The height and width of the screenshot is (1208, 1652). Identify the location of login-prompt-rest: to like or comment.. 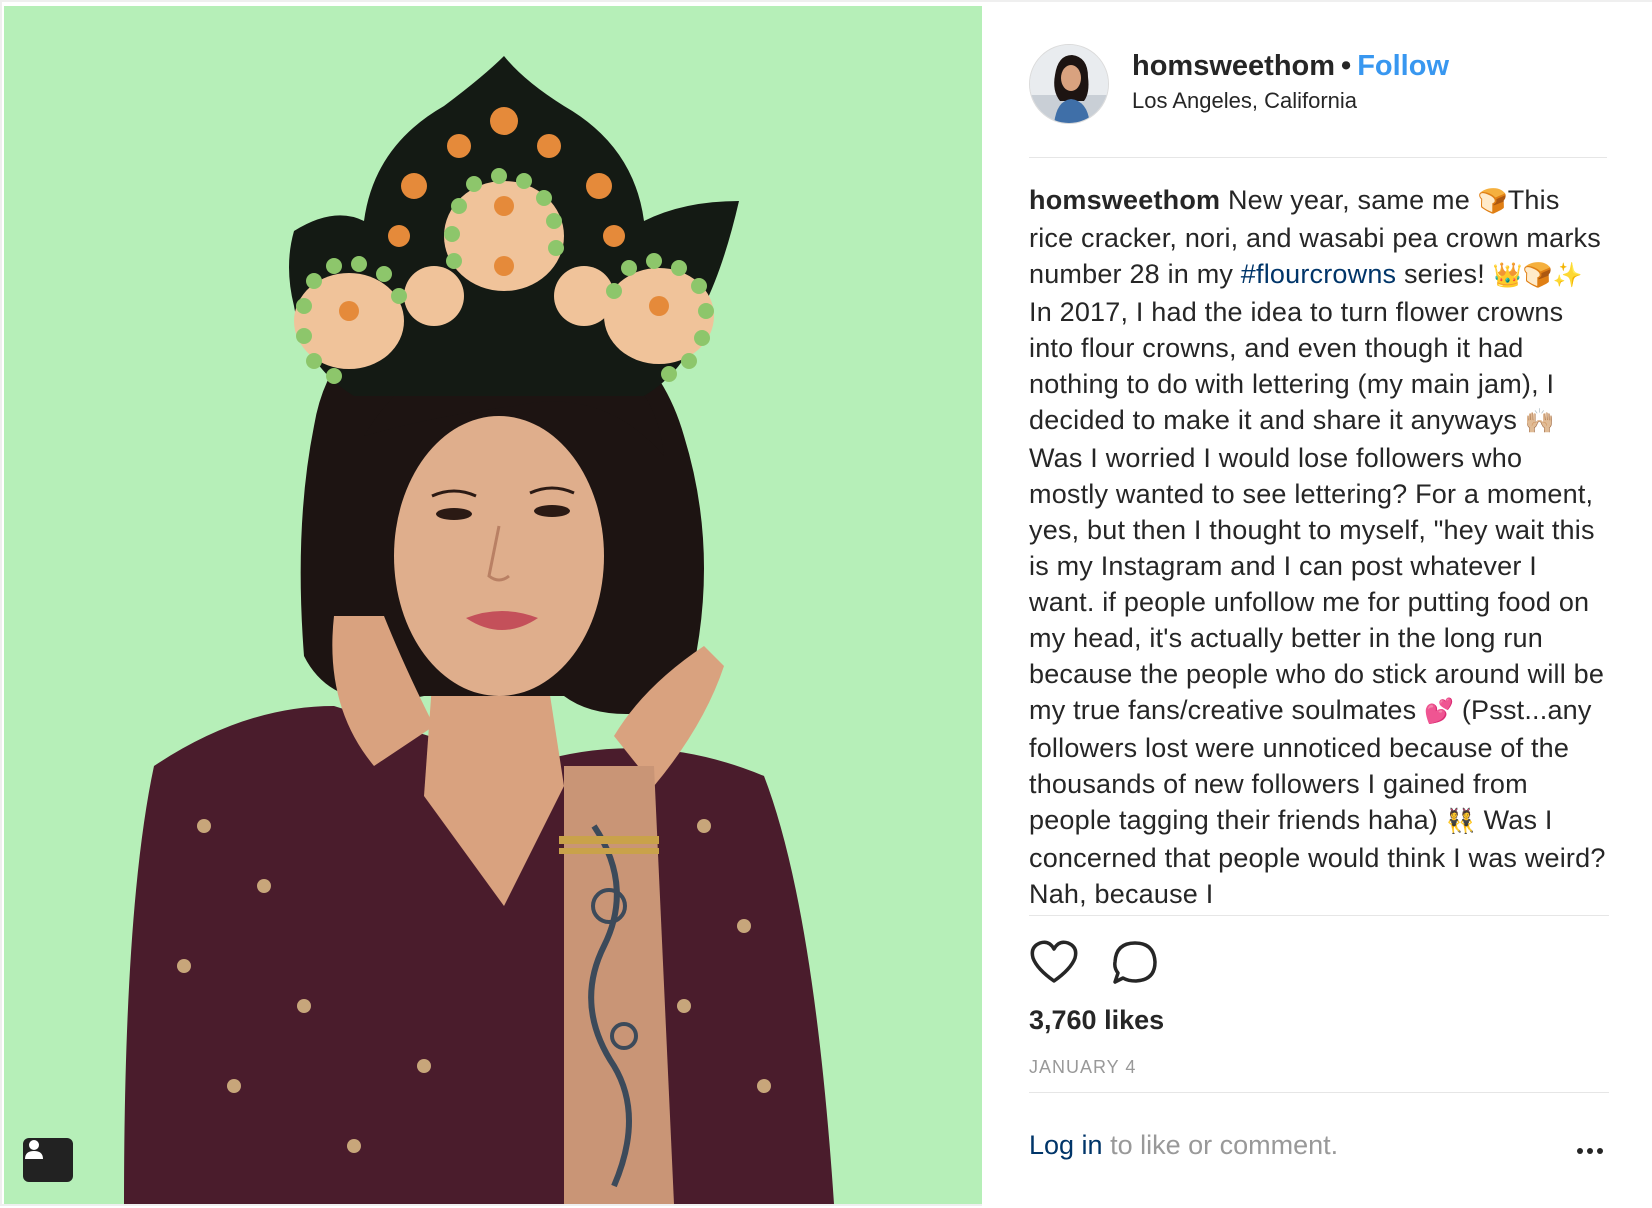
(1224, 1145).